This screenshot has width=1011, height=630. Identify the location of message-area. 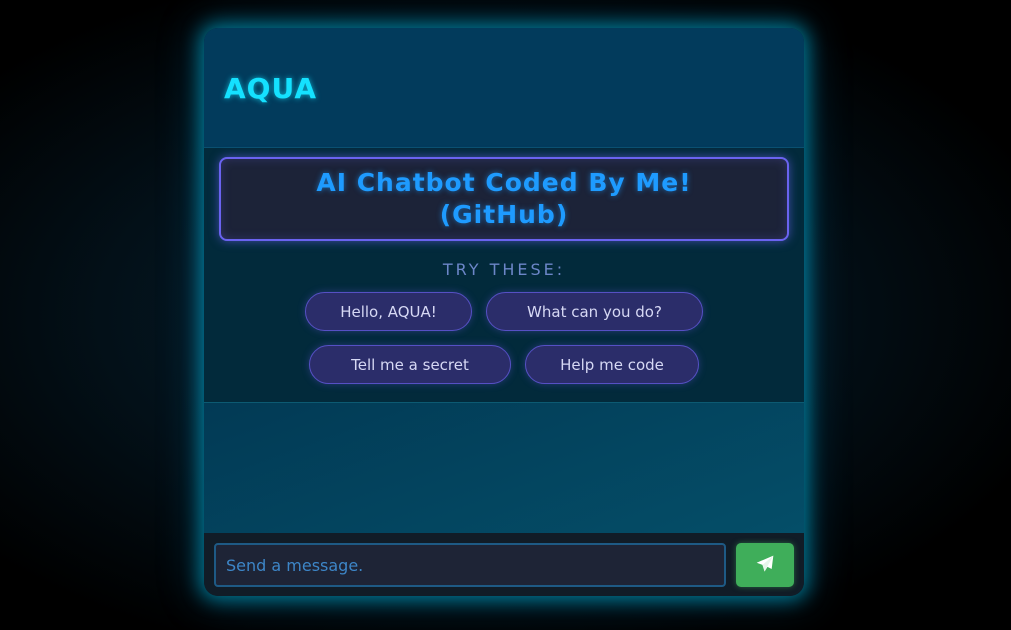
(504, 468).